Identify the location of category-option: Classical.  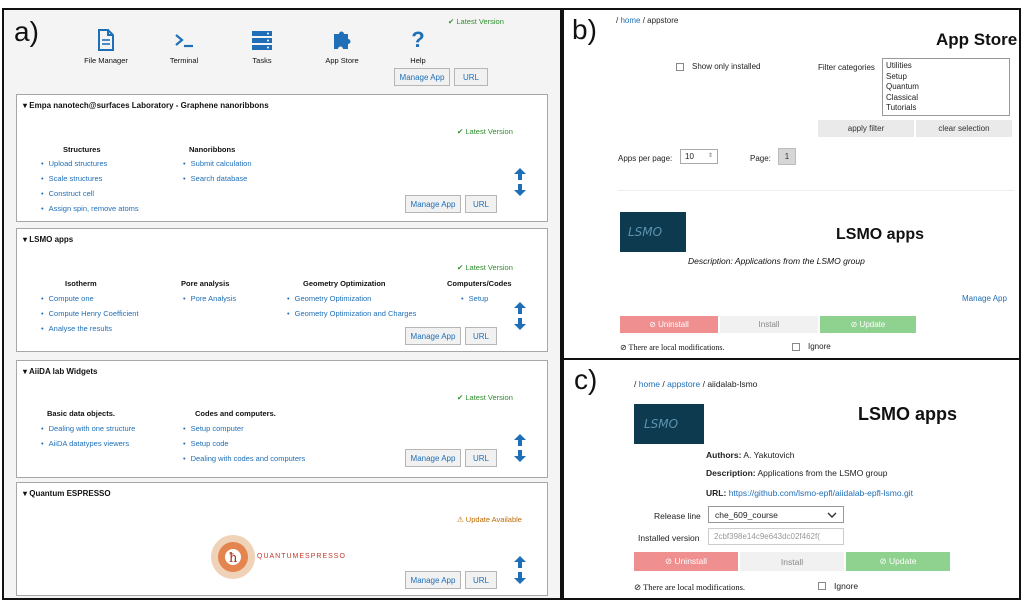
(946, 98).